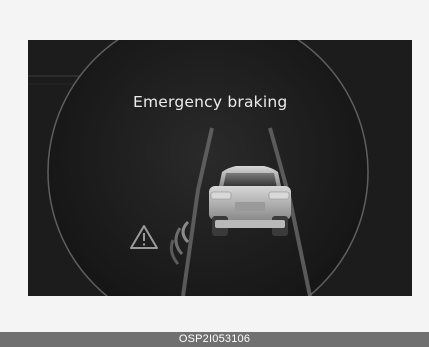 The width and height of the screenshot is (429, 347). Describe the element at coordinates (250, 201) in the screenshot. I see `car-rear-icon` at that location.